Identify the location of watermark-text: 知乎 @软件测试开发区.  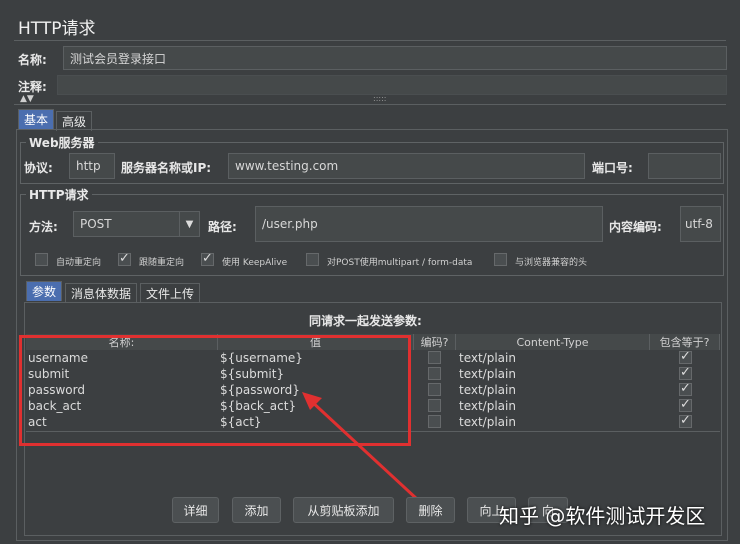
(602, 516).